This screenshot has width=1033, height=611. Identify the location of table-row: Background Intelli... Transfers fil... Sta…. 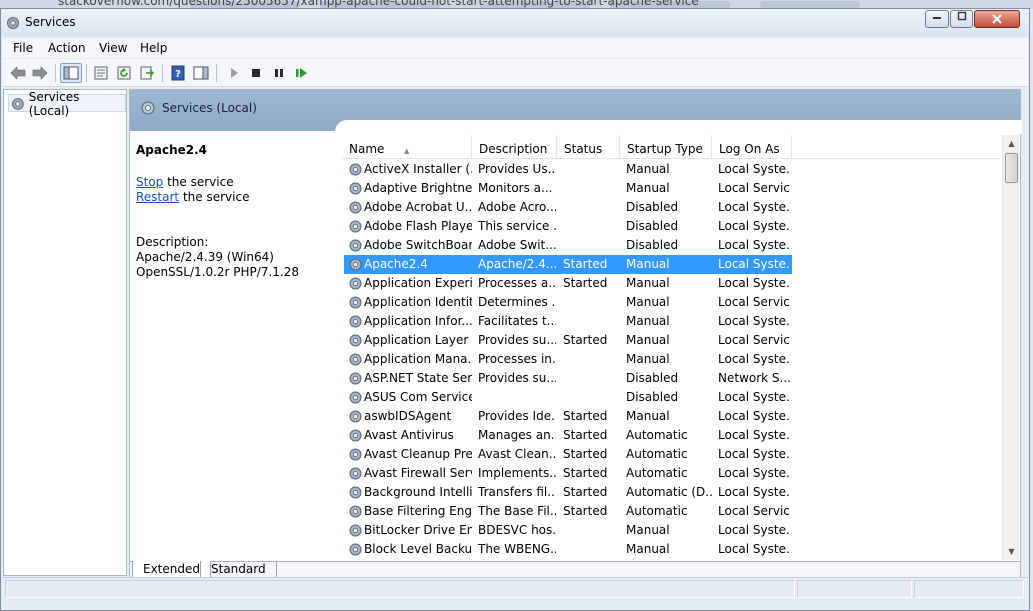
(672, 492).